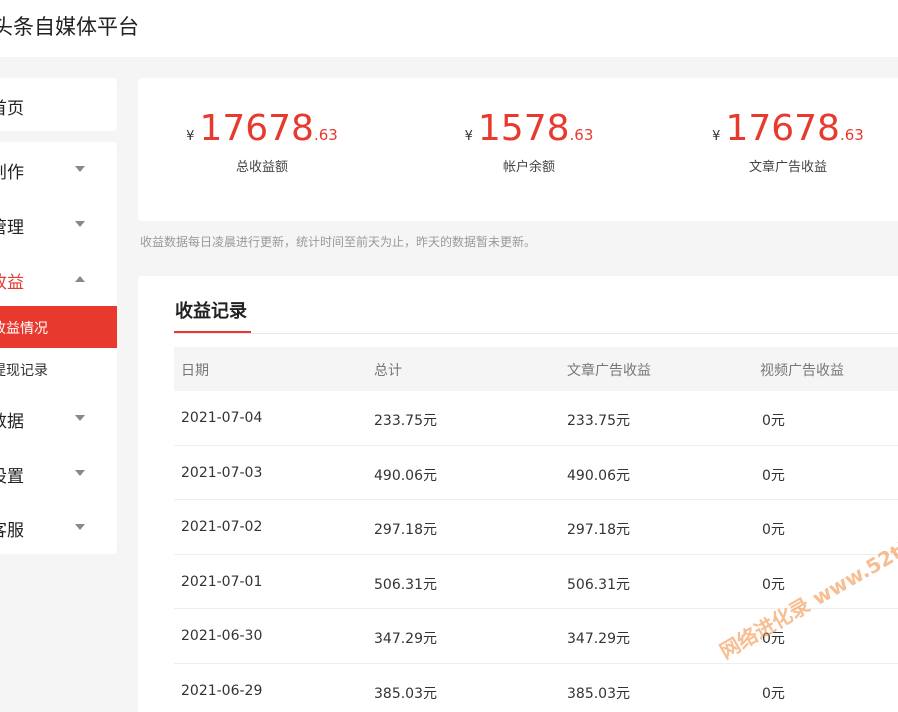  Describe the element at coordinates (58, 369) in the screenshot. I see `sidebar-subitem-withdrawals: 提现记录` at that location.